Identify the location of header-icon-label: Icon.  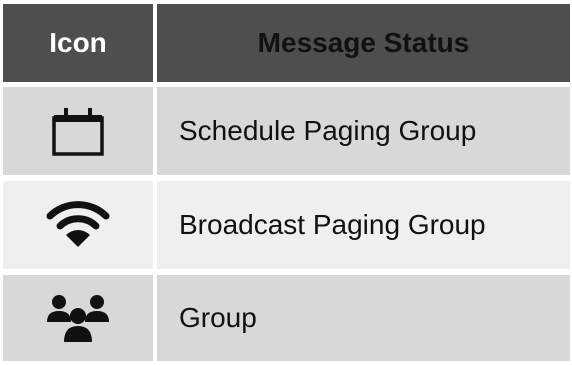
(78, 42).